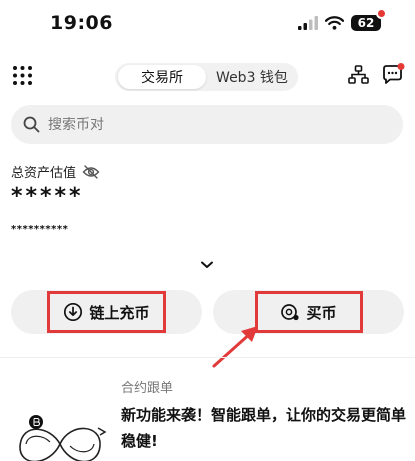  What do you see at coordinates (31, 124) in the screenshot?
I see `search-icon` at bounding box center [31, 124].